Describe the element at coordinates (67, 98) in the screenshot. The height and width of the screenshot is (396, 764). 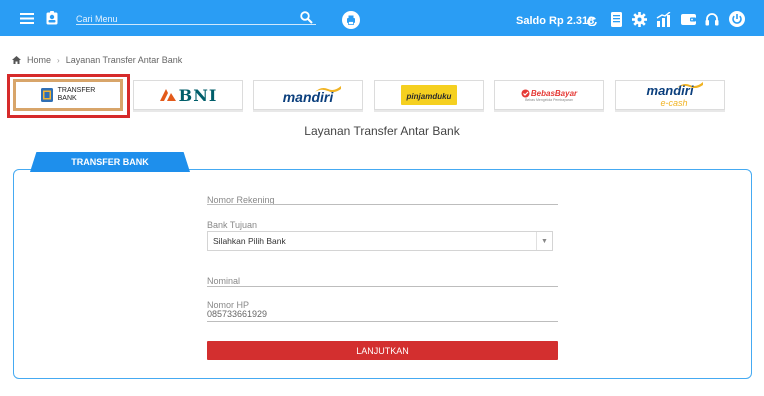
I see `transfer-bank-label-2: BANK` at that location.